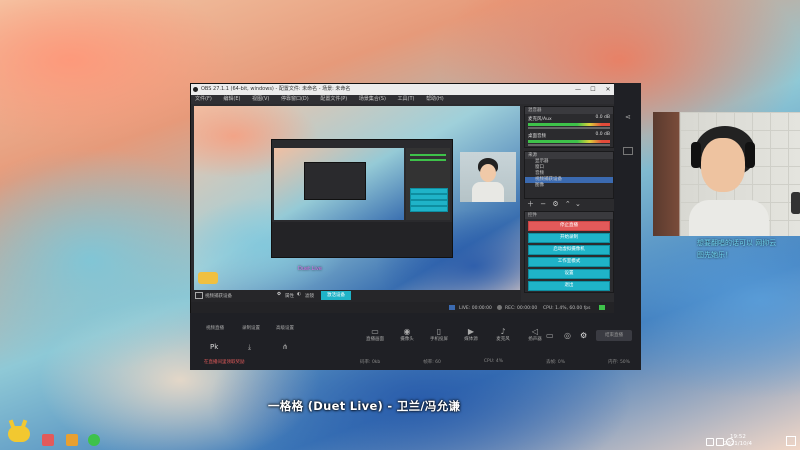 The height and width of the screenshot is (450, 800). I want to click on face, so click(723, 165).